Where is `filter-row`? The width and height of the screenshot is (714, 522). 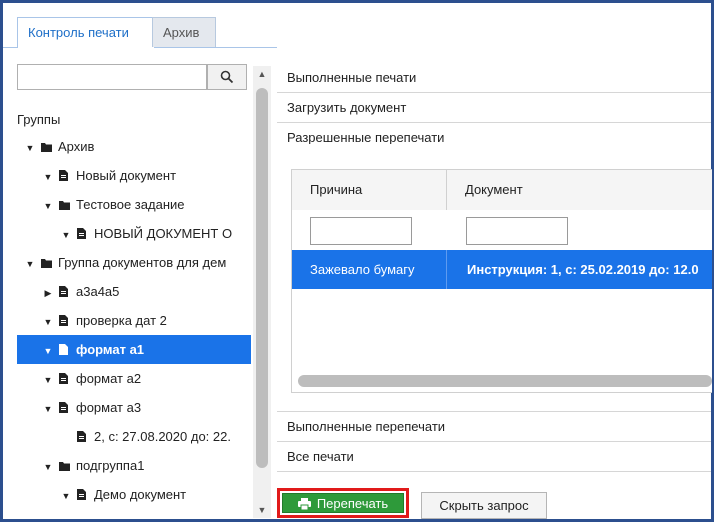
filter-row is located at coordinates (502, 230).